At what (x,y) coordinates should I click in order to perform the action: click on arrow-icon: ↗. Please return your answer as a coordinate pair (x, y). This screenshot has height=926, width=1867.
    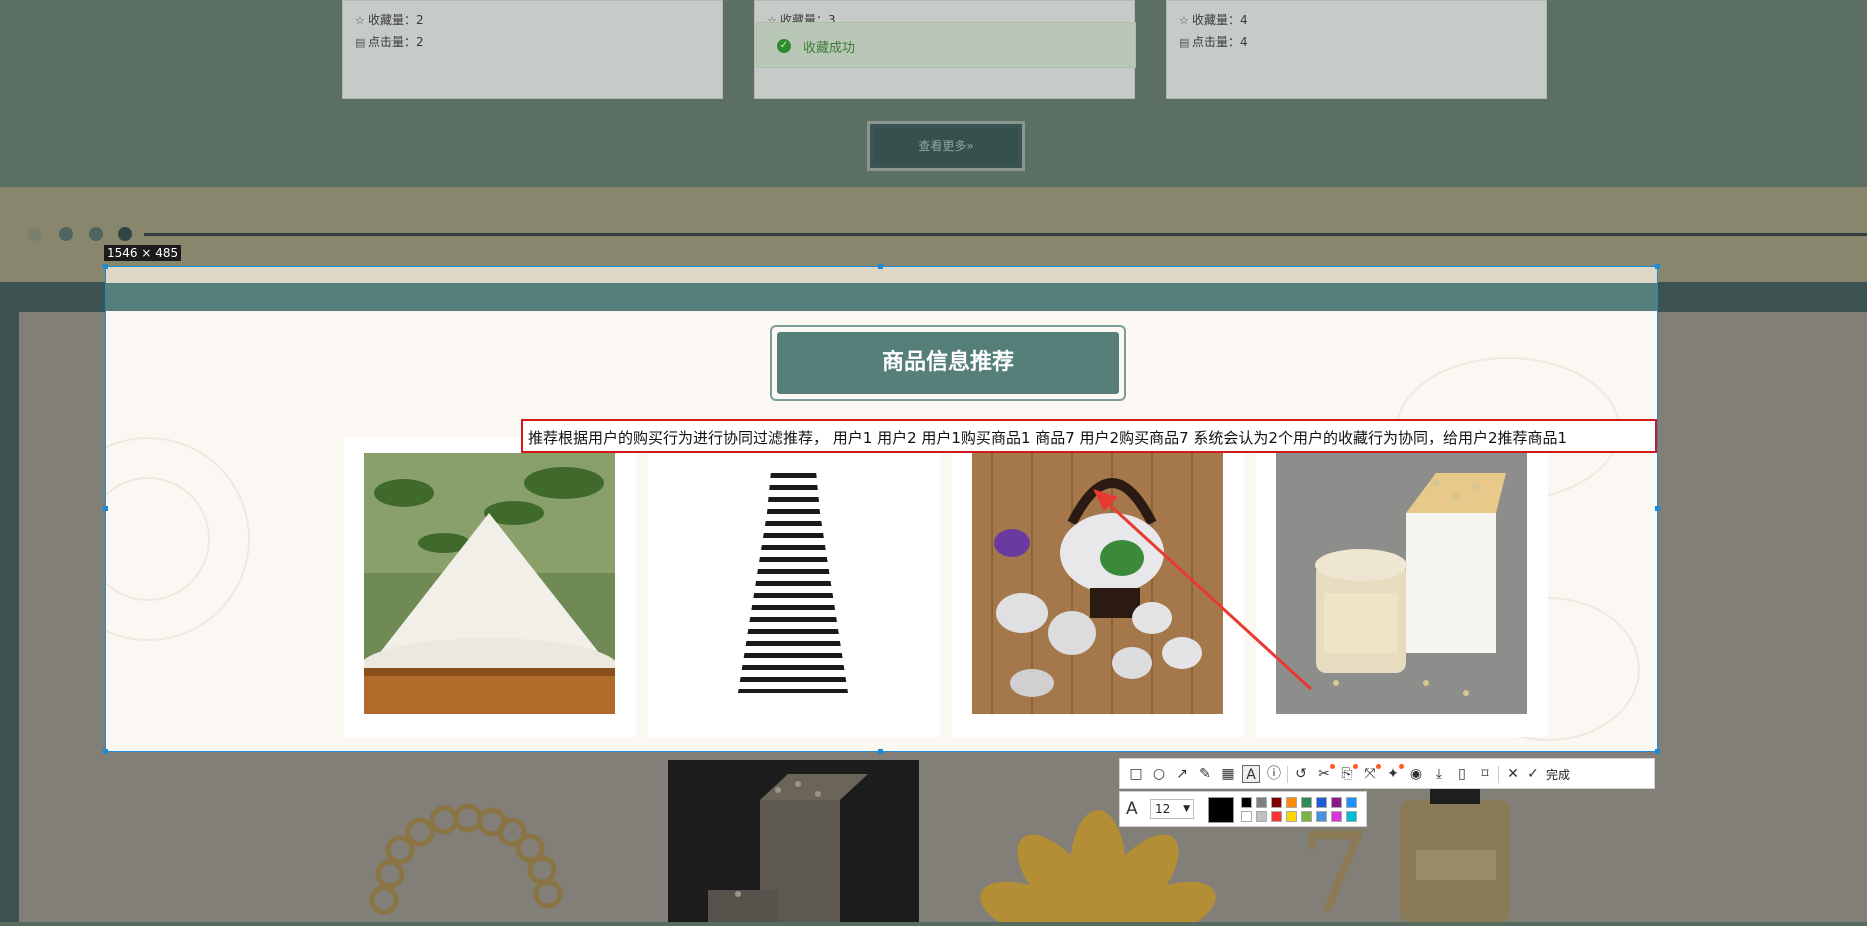
    Looking at the image, I should click on (1182, 774).